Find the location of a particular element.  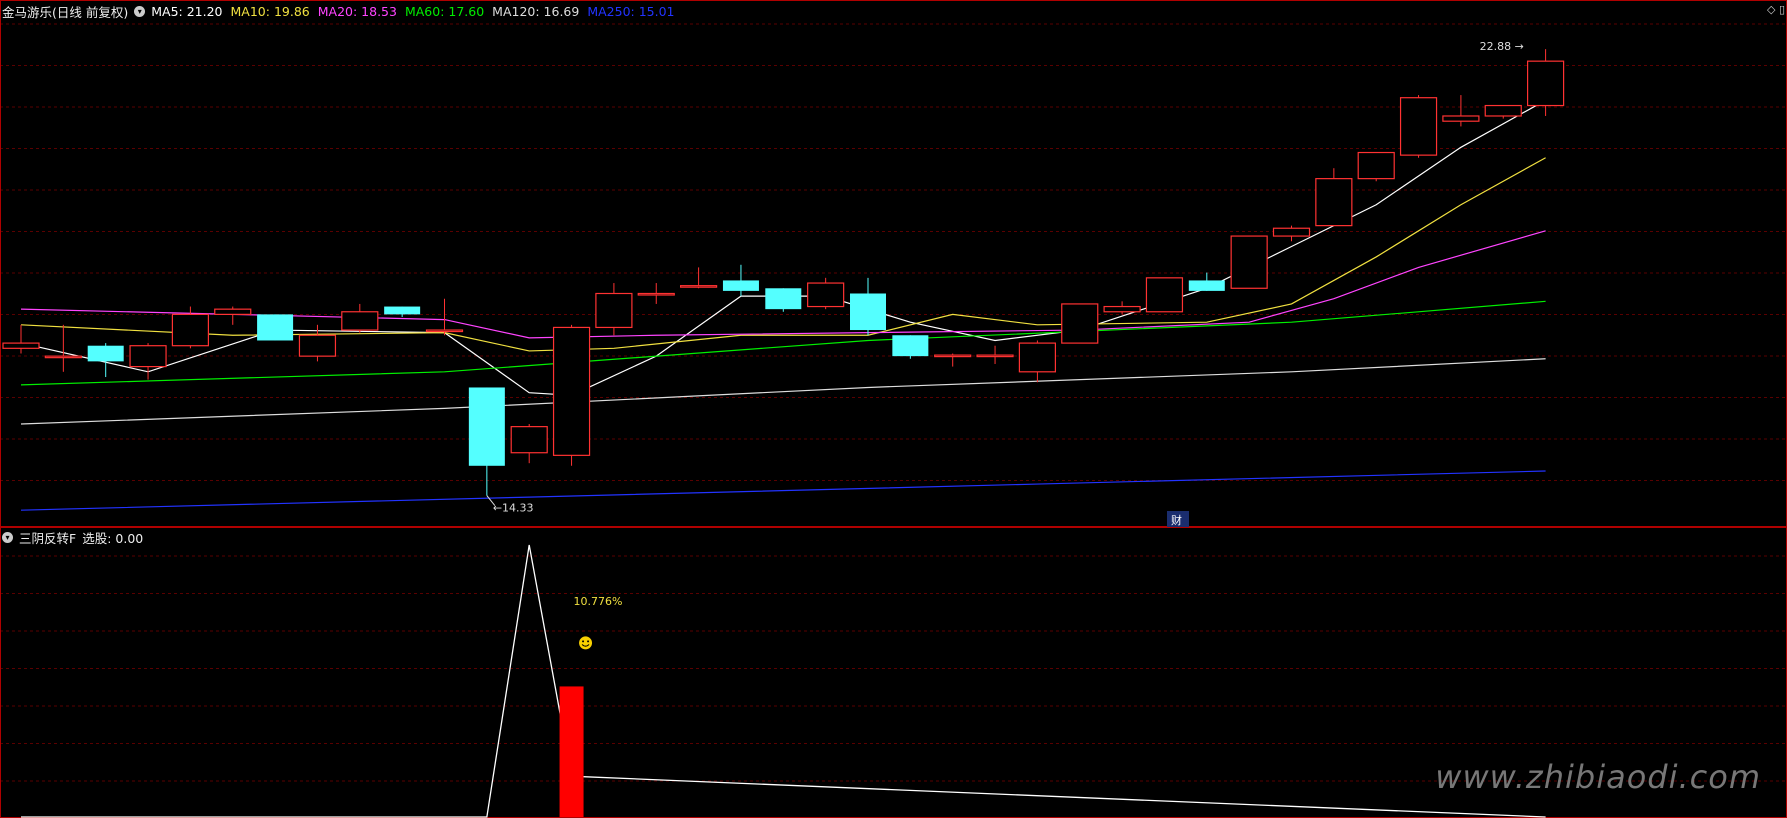

indicator-name: 三阴反转F is located at coordinates (48, 538).